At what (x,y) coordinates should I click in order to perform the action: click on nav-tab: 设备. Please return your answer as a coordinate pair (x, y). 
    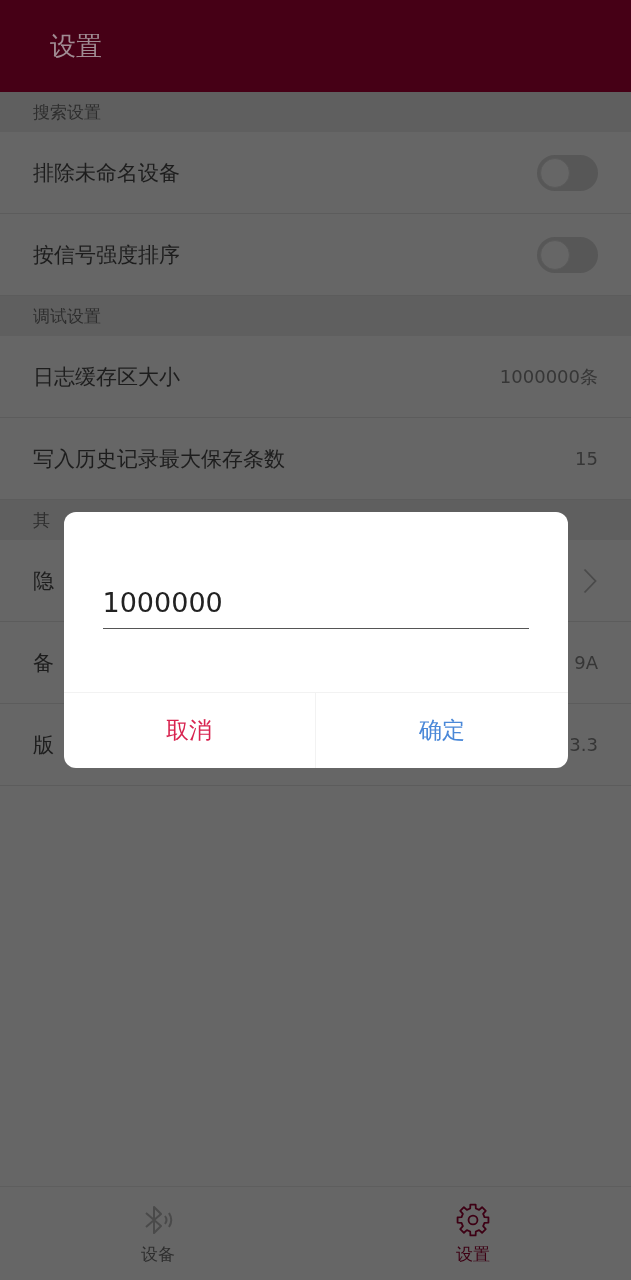
    Looking at the image, I should click on (157, 1226).